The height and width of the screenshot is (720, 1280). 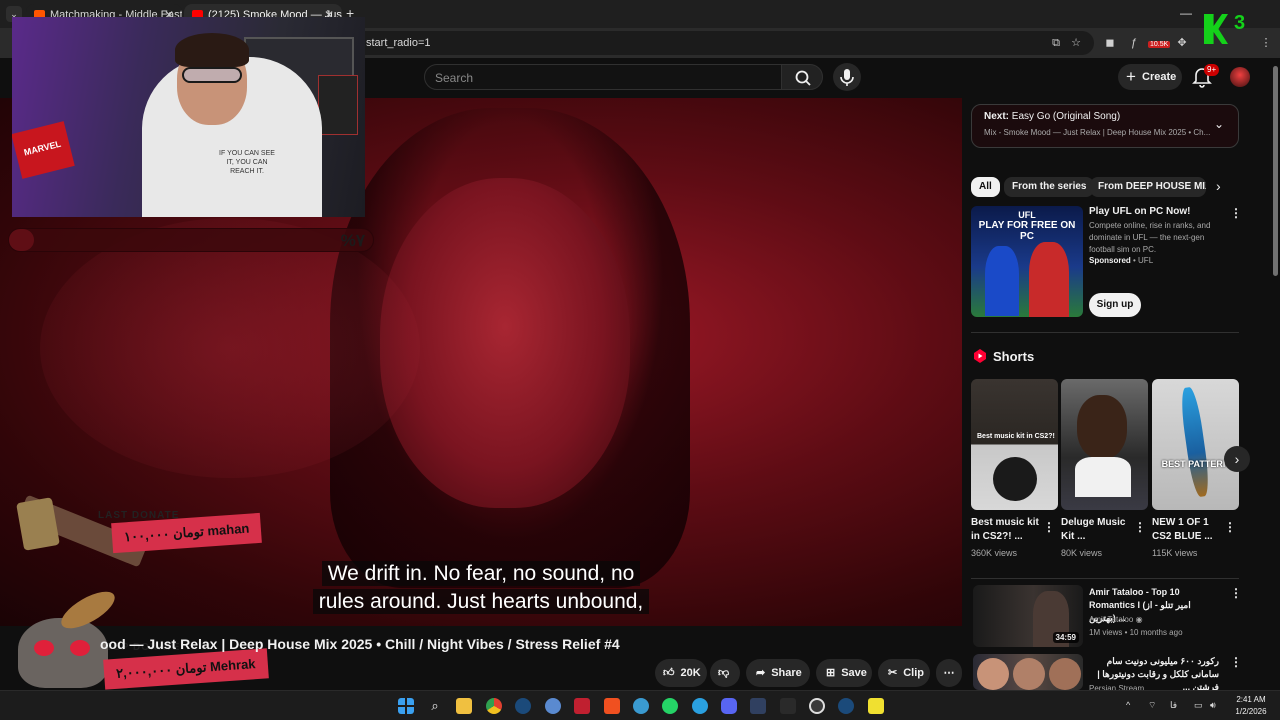 What do you see at coordinates (1028, 616) in the screenshot?
I see `video-thumbnail: 34:59` at bounding box center [1028, 616].